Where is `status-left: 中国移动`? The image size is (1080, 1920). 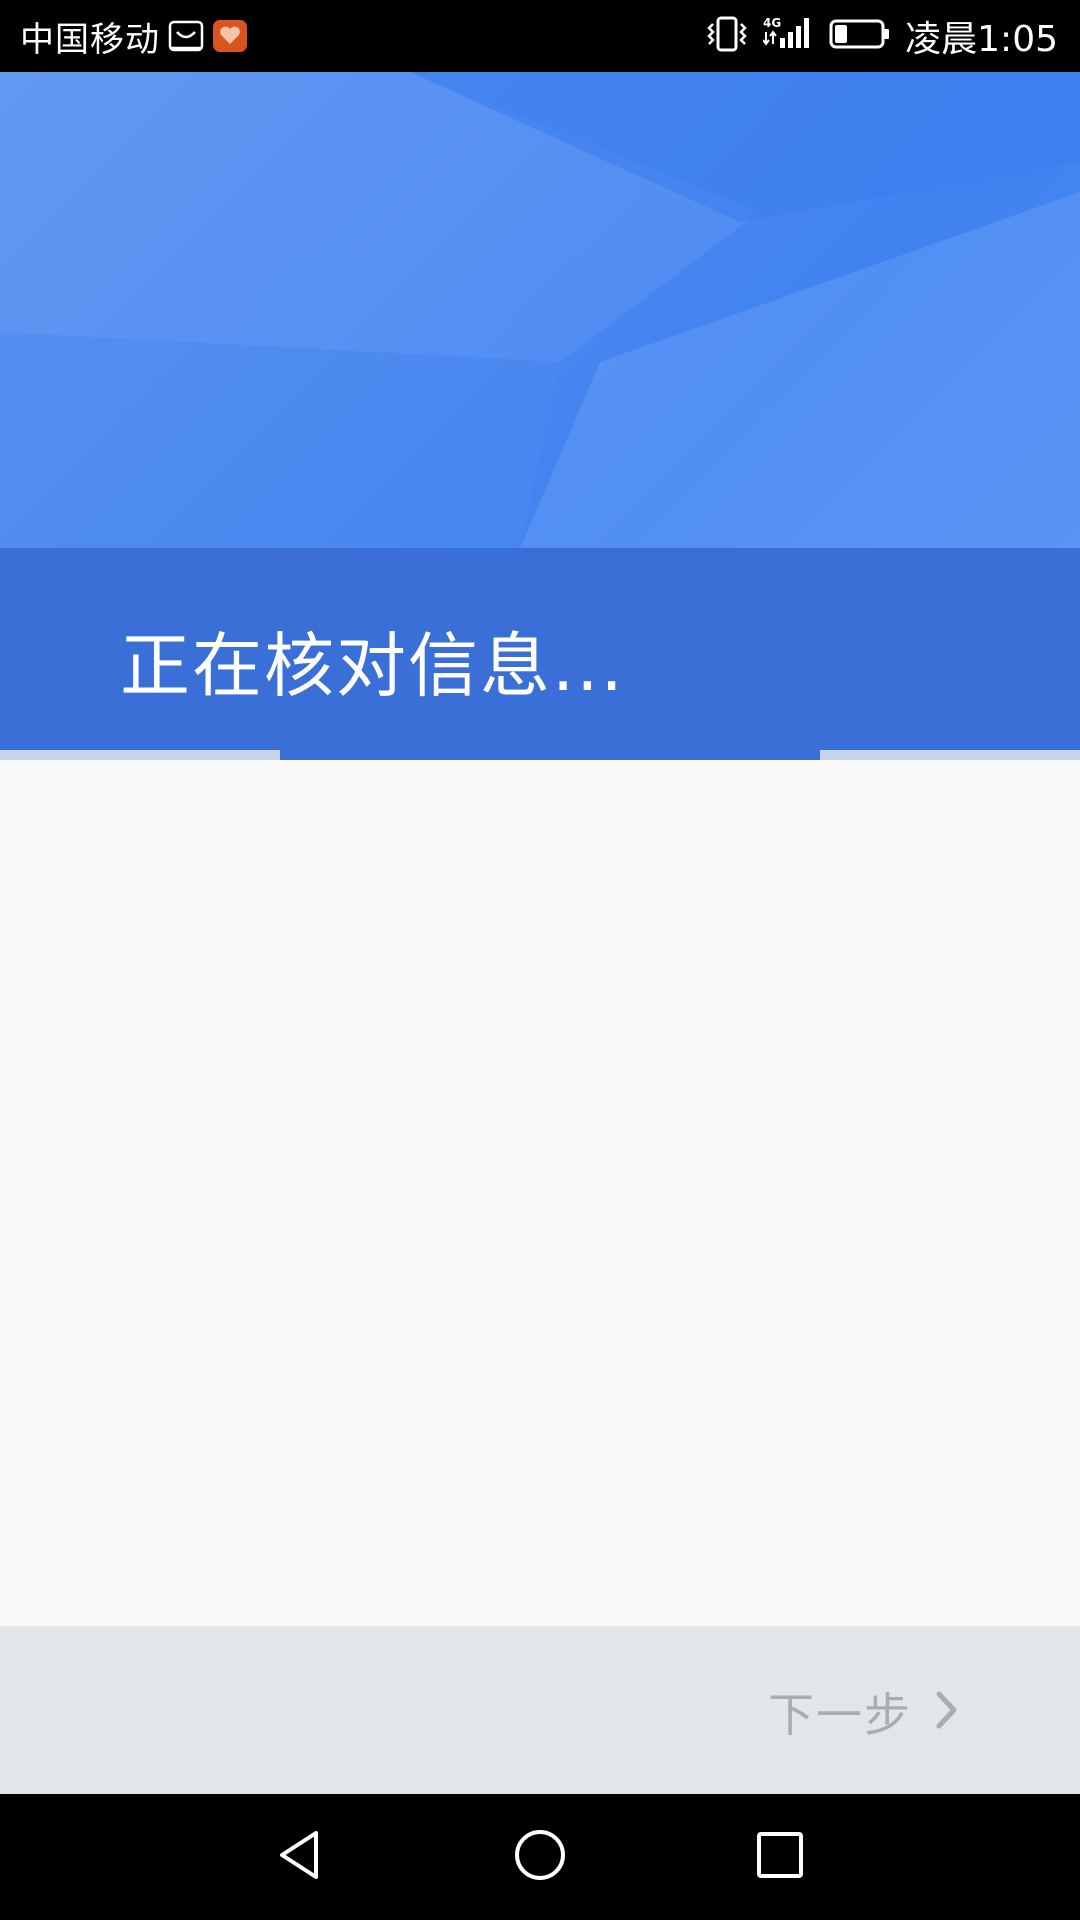 status-left: 中国移动 is located at coordinates (134, 36).